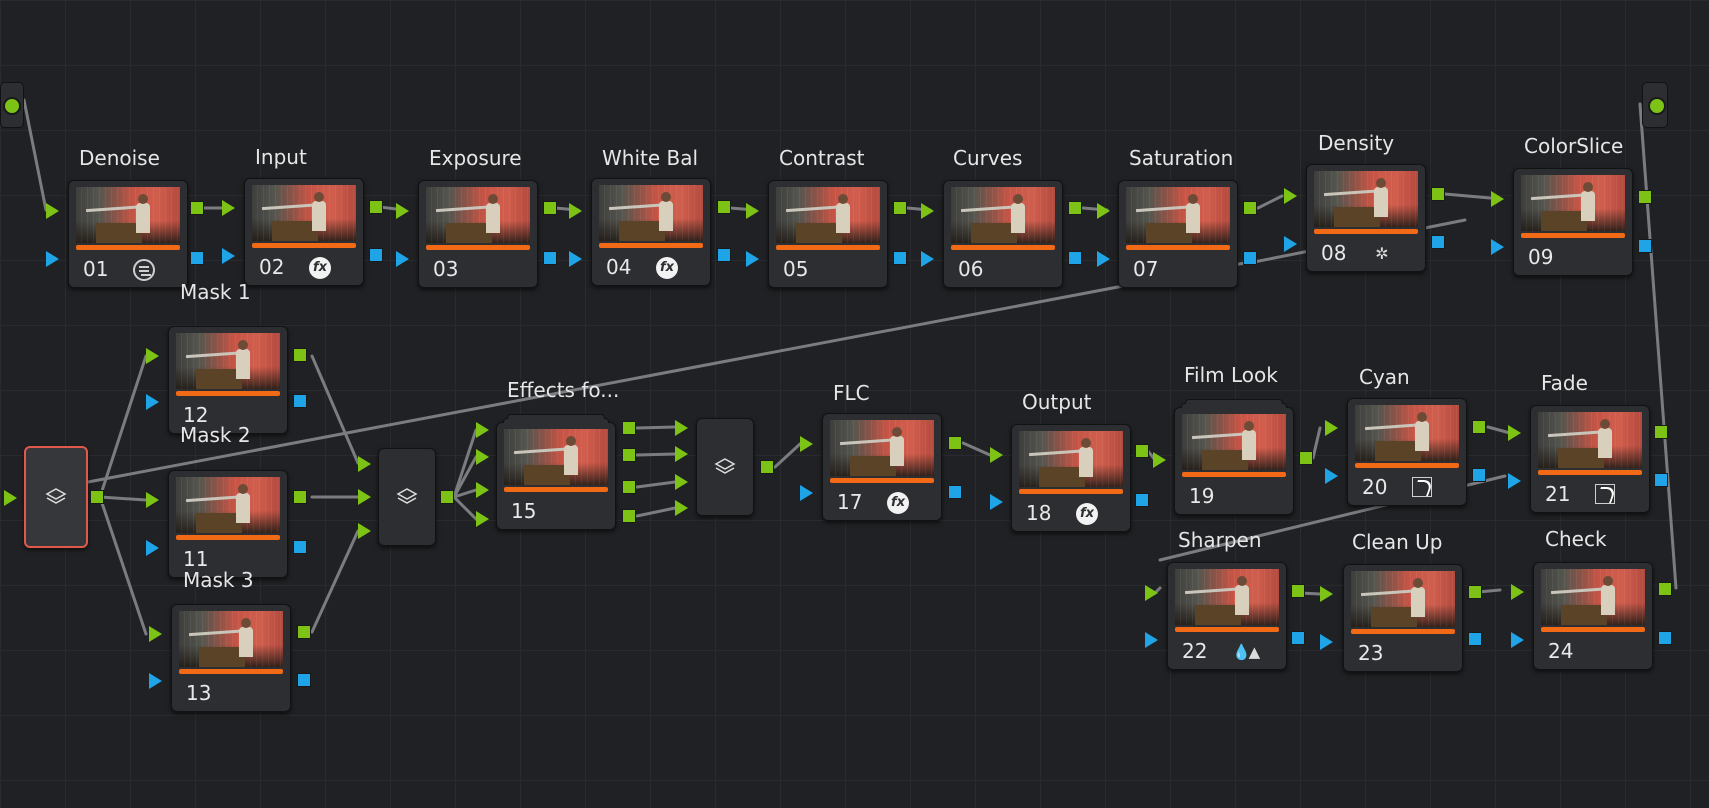 Image resolution: width=1709 pixels, height=808 pixels. Describe the element at coordinates (1593, 616) in the screenshot. I see `node-check: 24` at that location.